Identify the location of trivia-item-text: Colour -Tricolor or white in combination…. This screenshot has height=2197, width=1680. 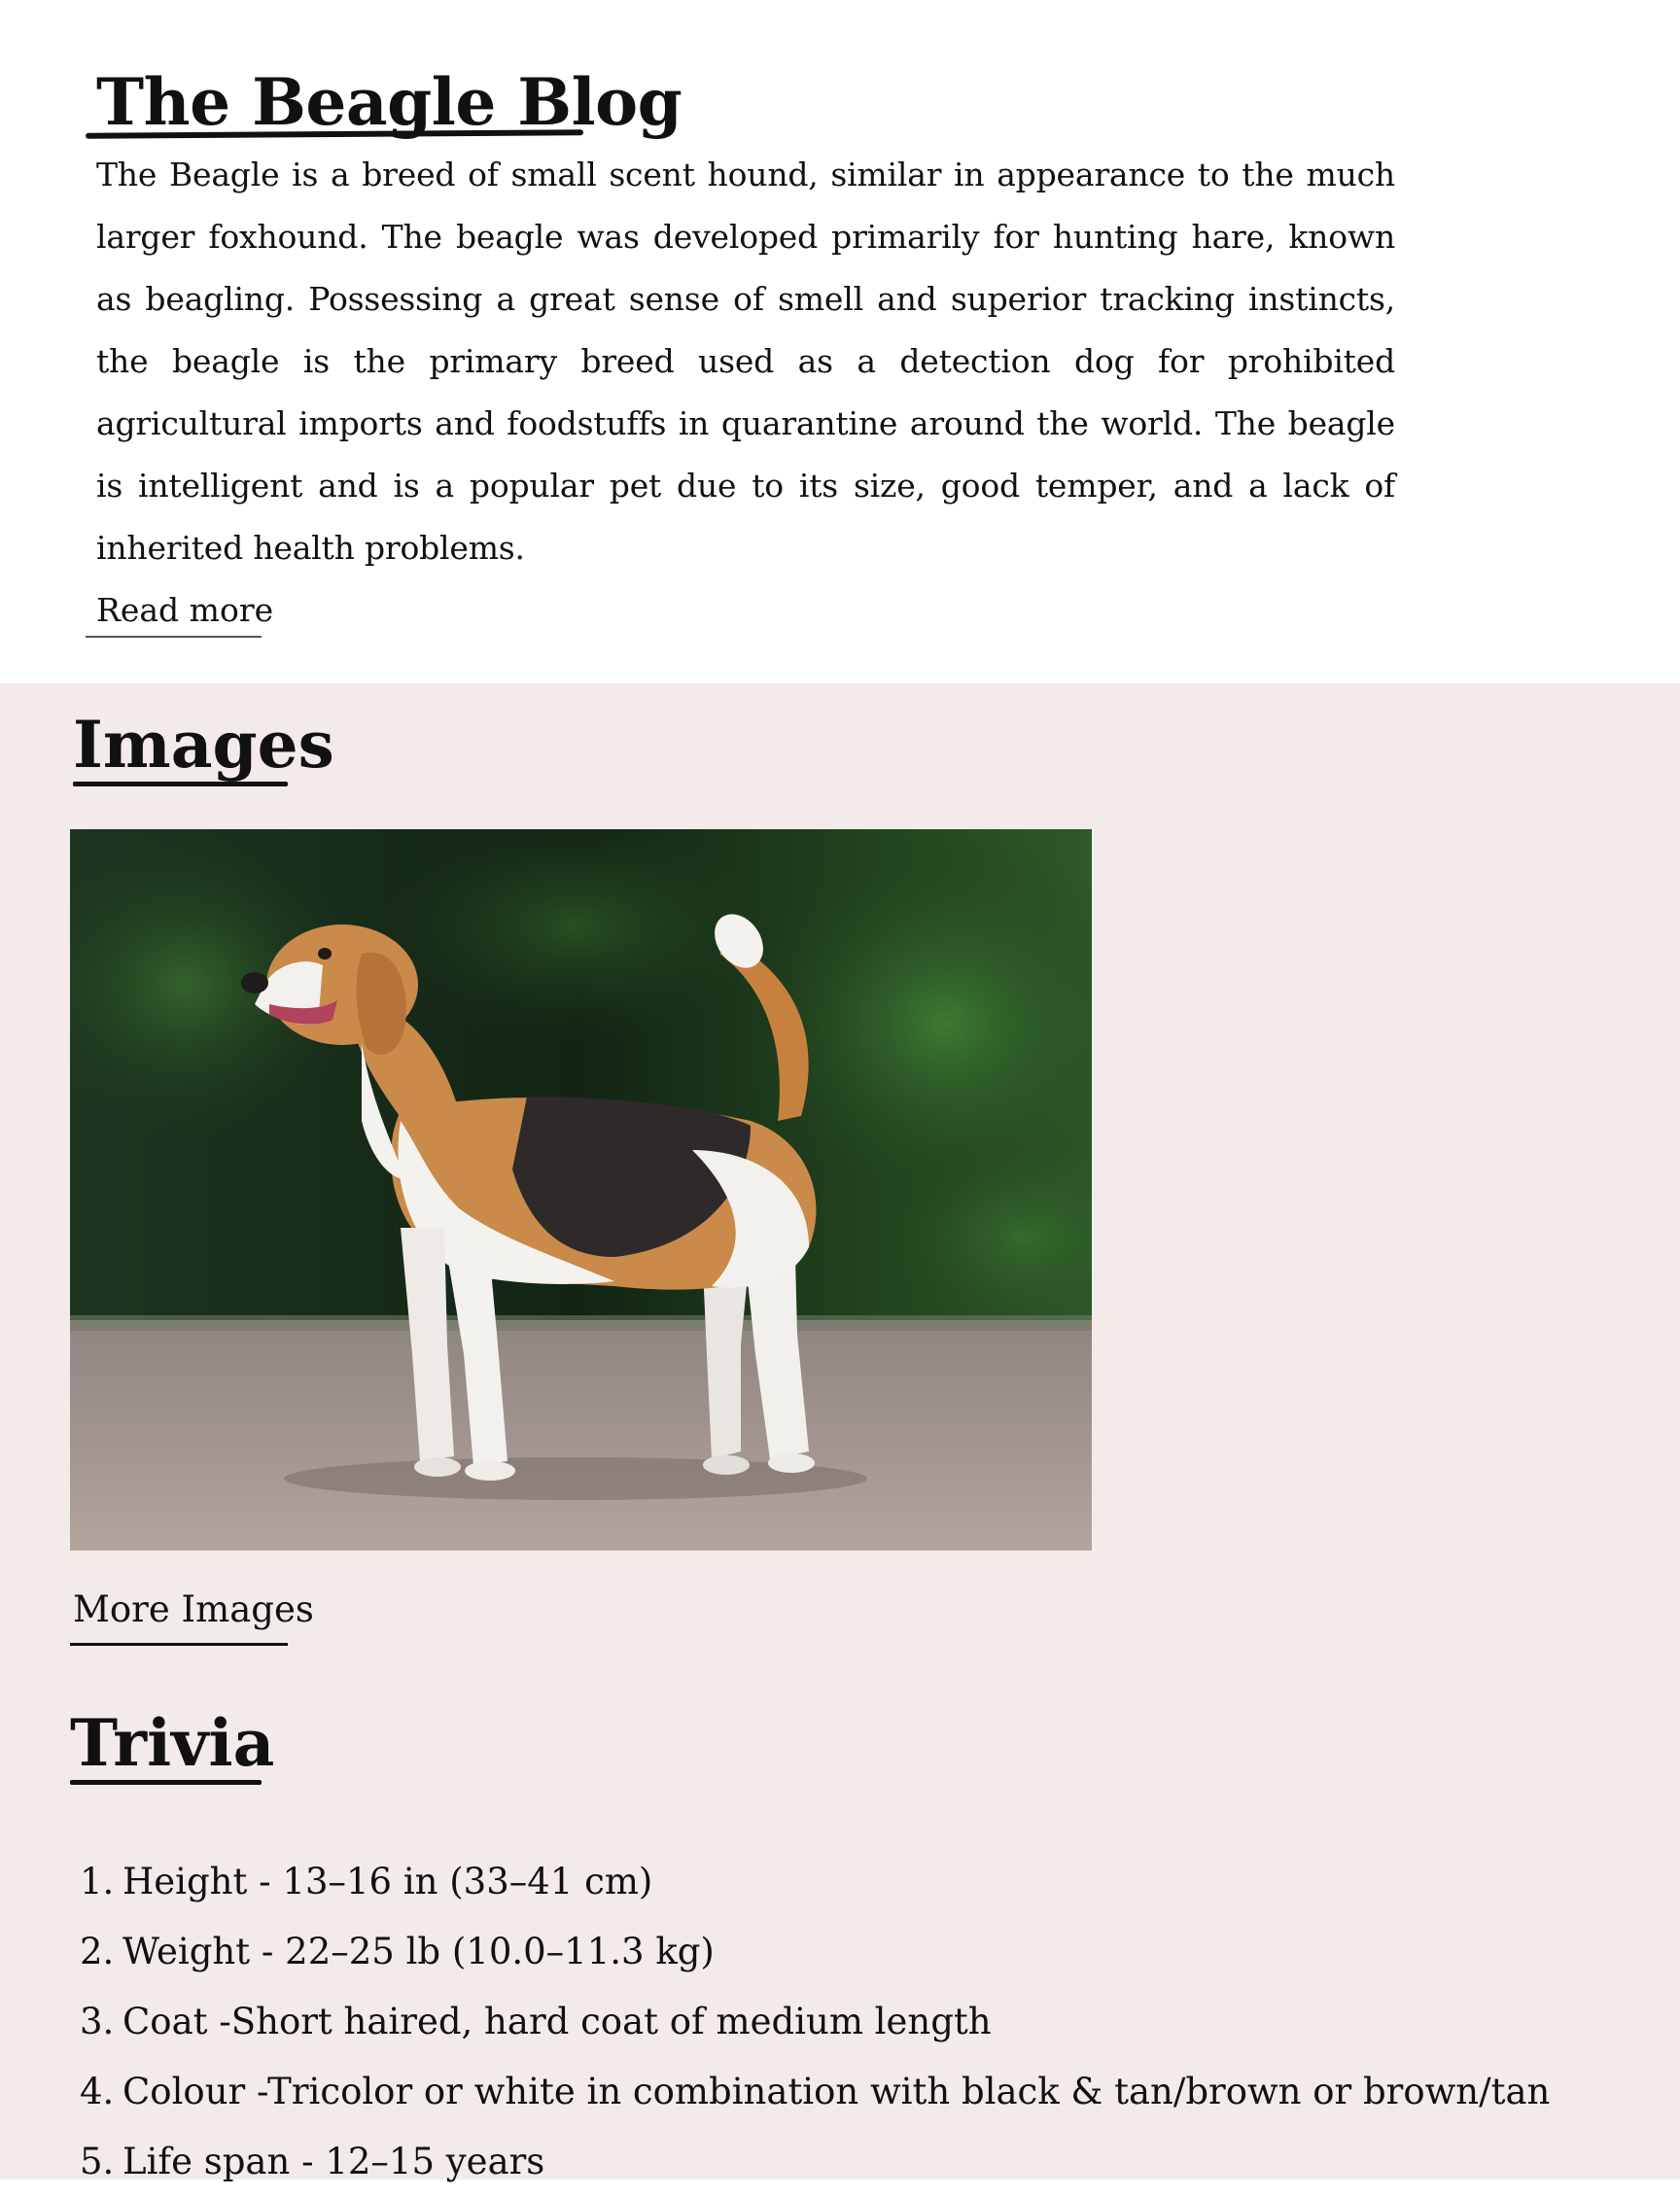
(836, 2091).